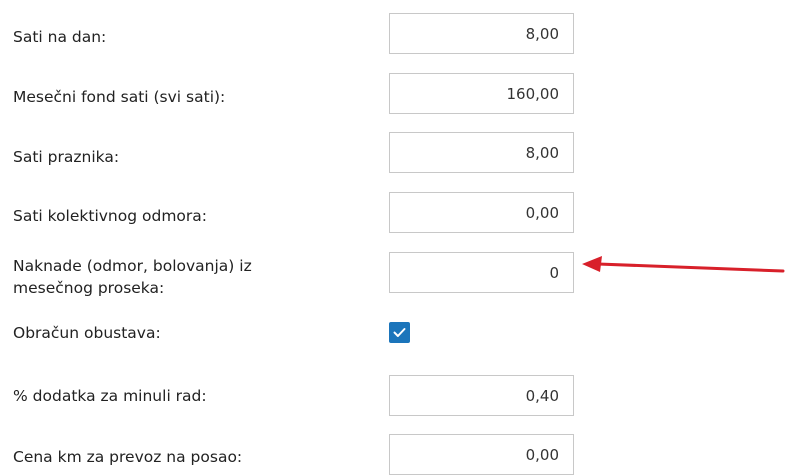 The image size is (785, 475). I want to click on mesecni-fond-input, so click(481, 93).